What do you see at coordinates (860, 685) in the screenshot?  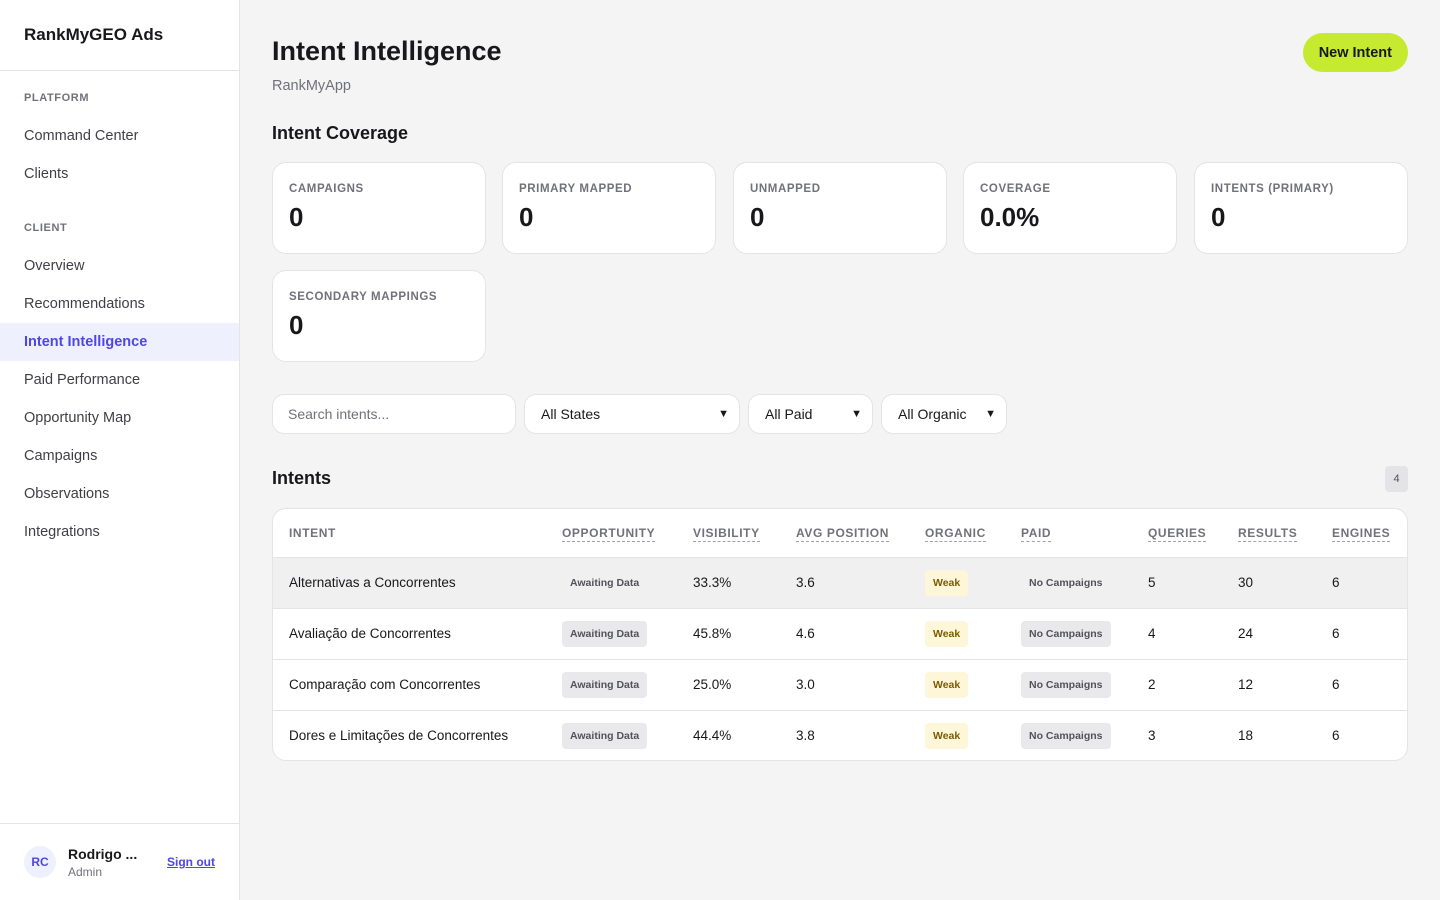 I see `avg-position-value: 3.0` at bounding box center [860, 685].